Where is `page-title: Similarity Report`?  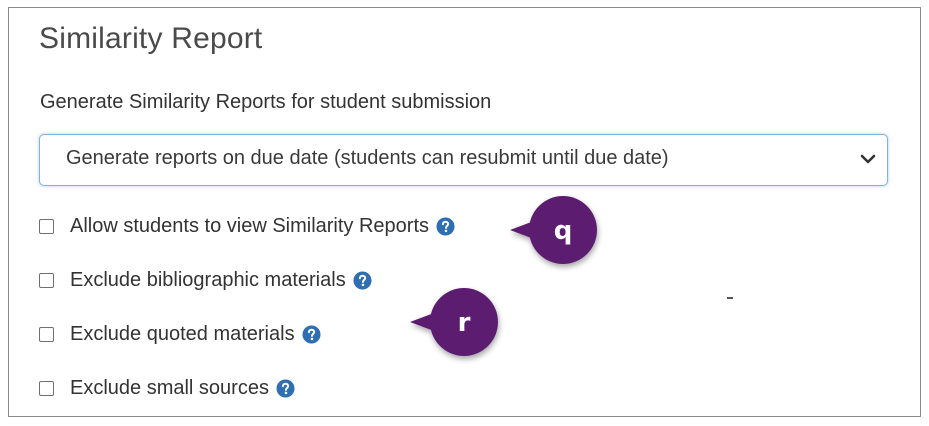
page-title: Similarity Report is located at coordinates (151, 38).